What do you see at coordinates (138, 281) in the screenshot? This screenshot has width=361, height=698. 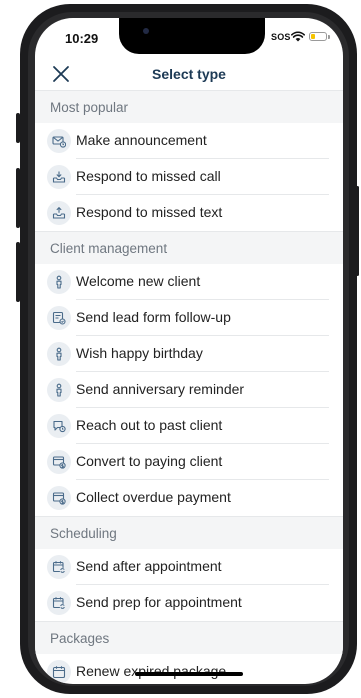 I see `list-item-label: Welcome new client` at bounding box center [138, 281].